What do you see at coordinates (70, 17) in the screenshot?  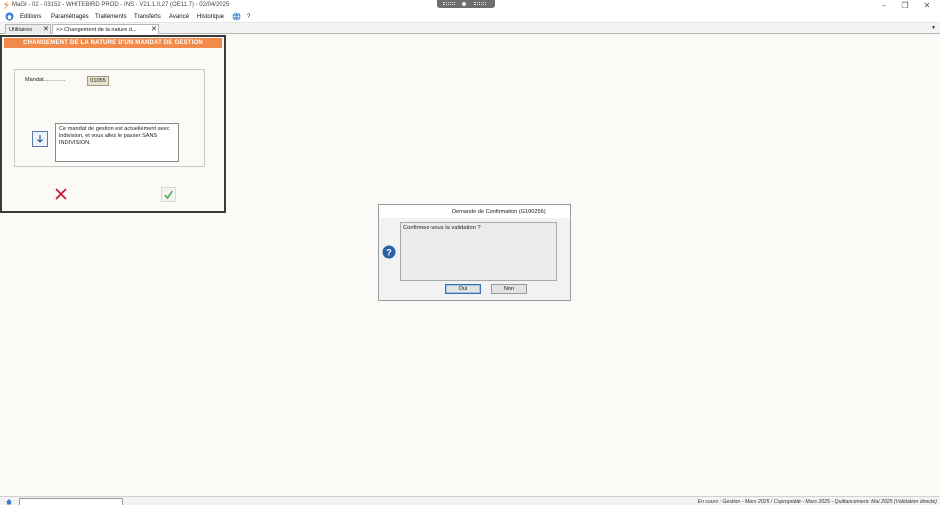 I see `menu-parametrages: Paramétrages` at bounding box center [70, 17].